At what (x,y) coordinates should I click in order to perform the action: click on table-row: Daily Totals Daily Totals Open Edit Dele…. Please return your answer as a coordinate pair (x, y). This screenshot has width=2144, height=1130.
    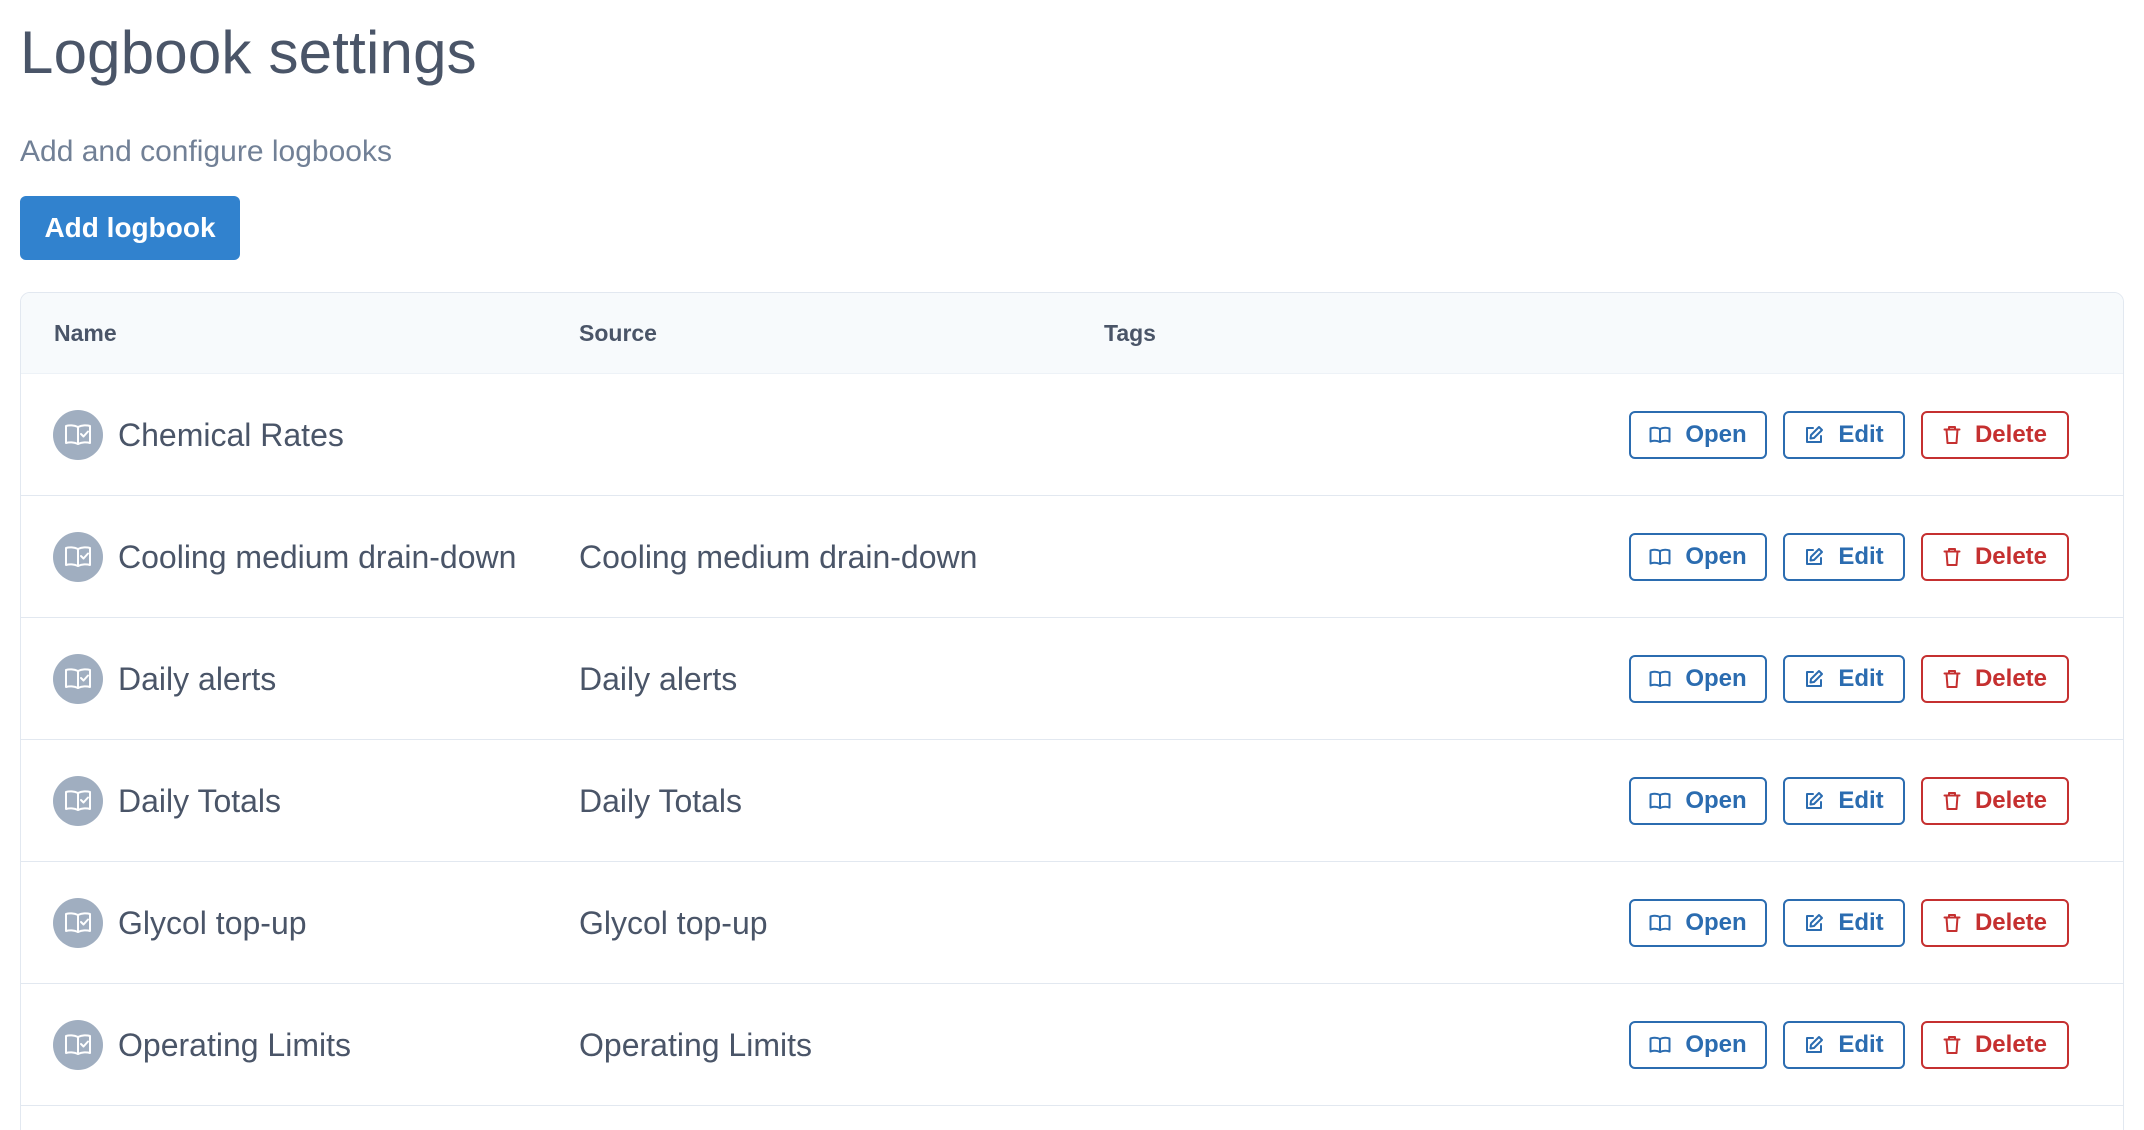
    Looking at the image, I should click on (1072, 801).